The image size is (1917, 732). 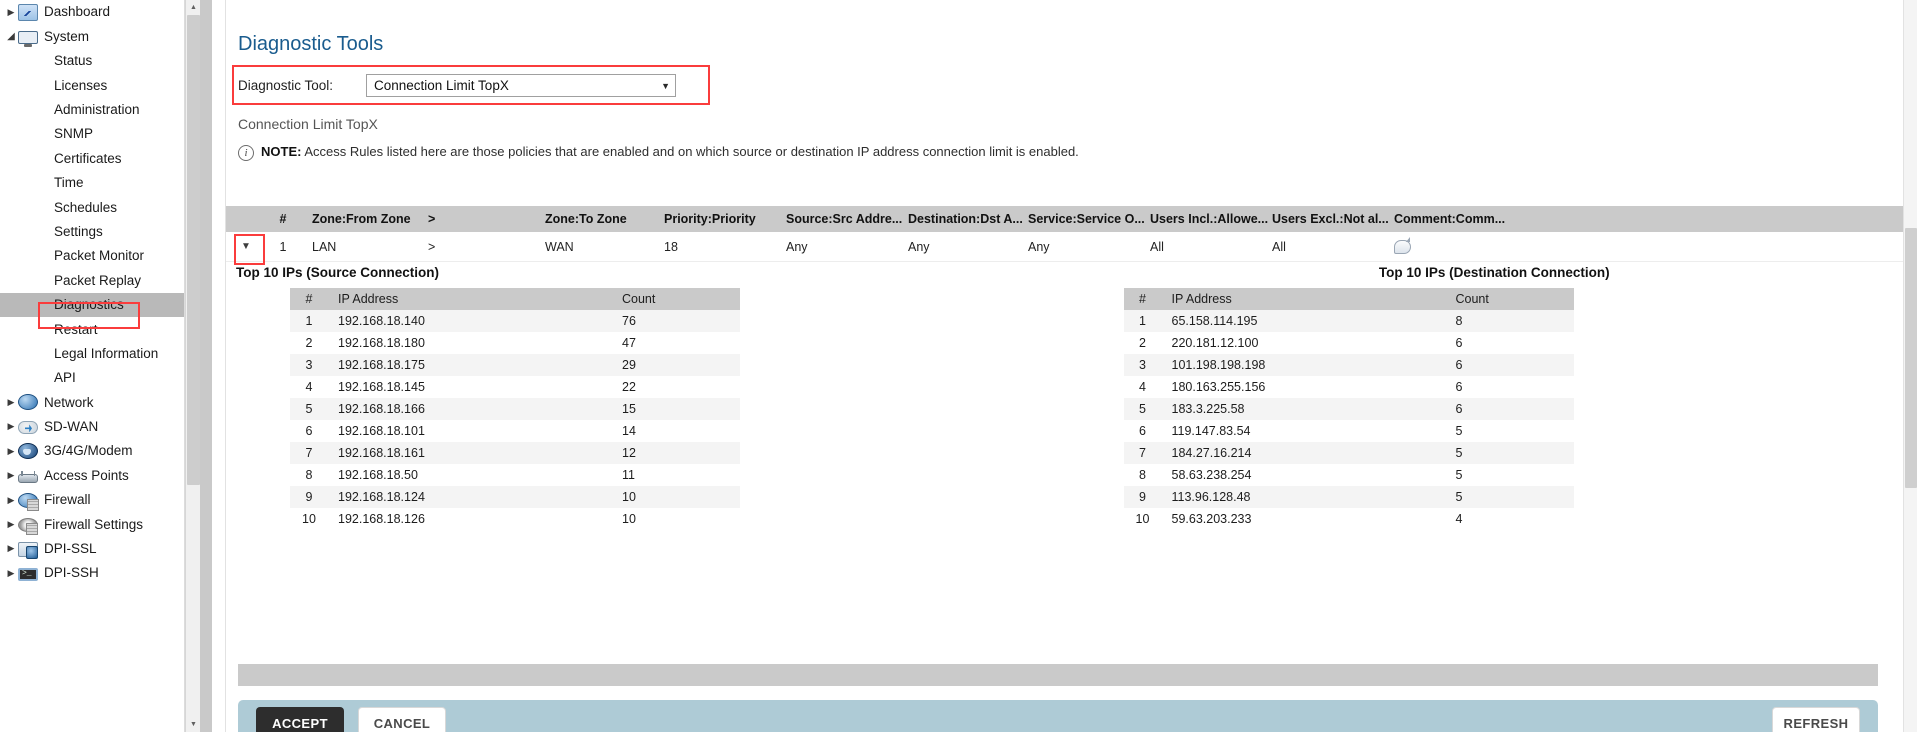 I want to click on sidebar-item-dpi-ssl: DPI-SSL, so click(x=100, y=549).